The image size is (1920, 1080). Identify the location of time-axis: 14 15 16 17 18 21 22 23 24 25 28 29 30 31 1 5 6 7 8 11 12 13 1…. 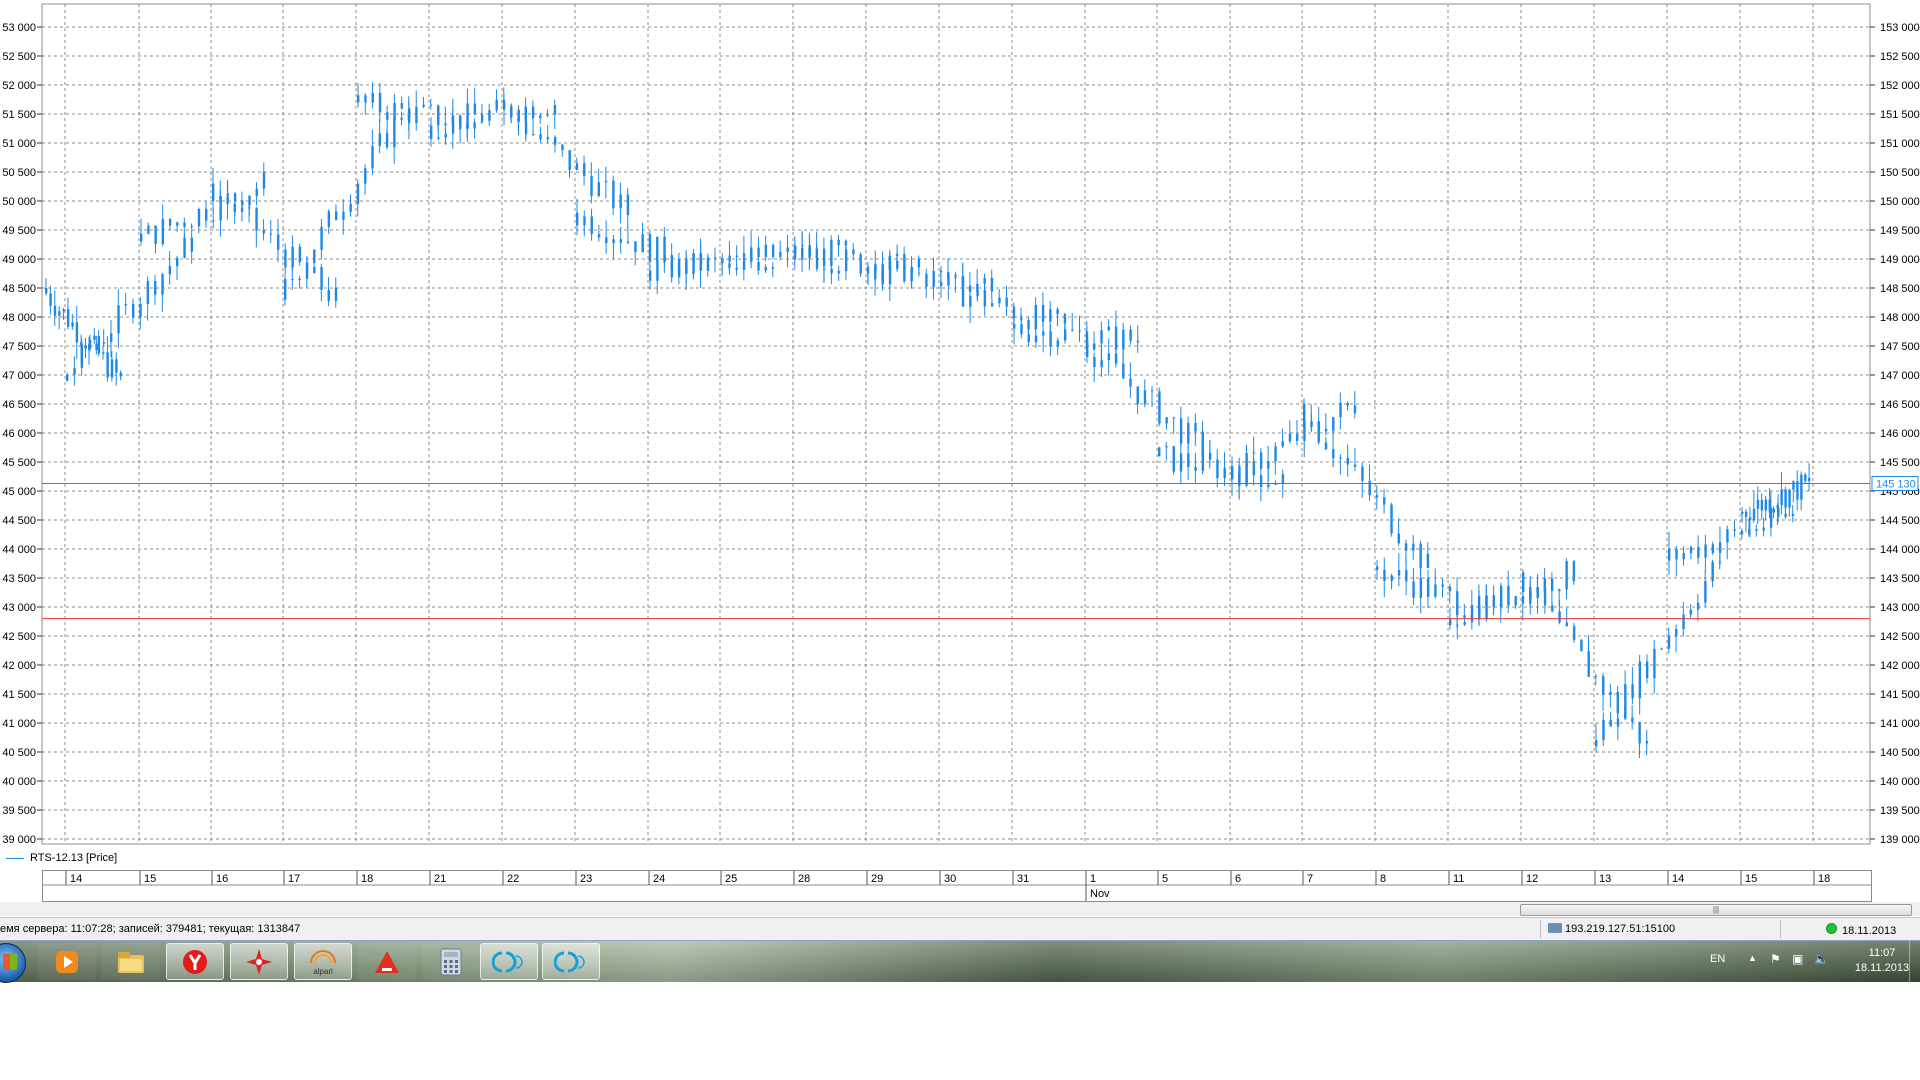
(957, 886).